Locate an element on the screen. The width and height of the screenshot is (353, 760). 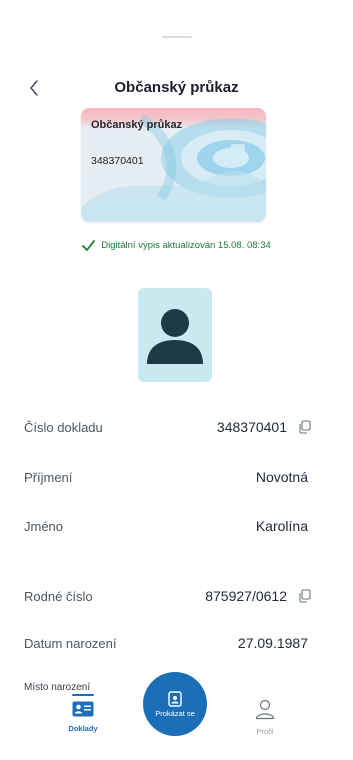
field-label: Číslo dokladu is located at coordinates (63, 427).